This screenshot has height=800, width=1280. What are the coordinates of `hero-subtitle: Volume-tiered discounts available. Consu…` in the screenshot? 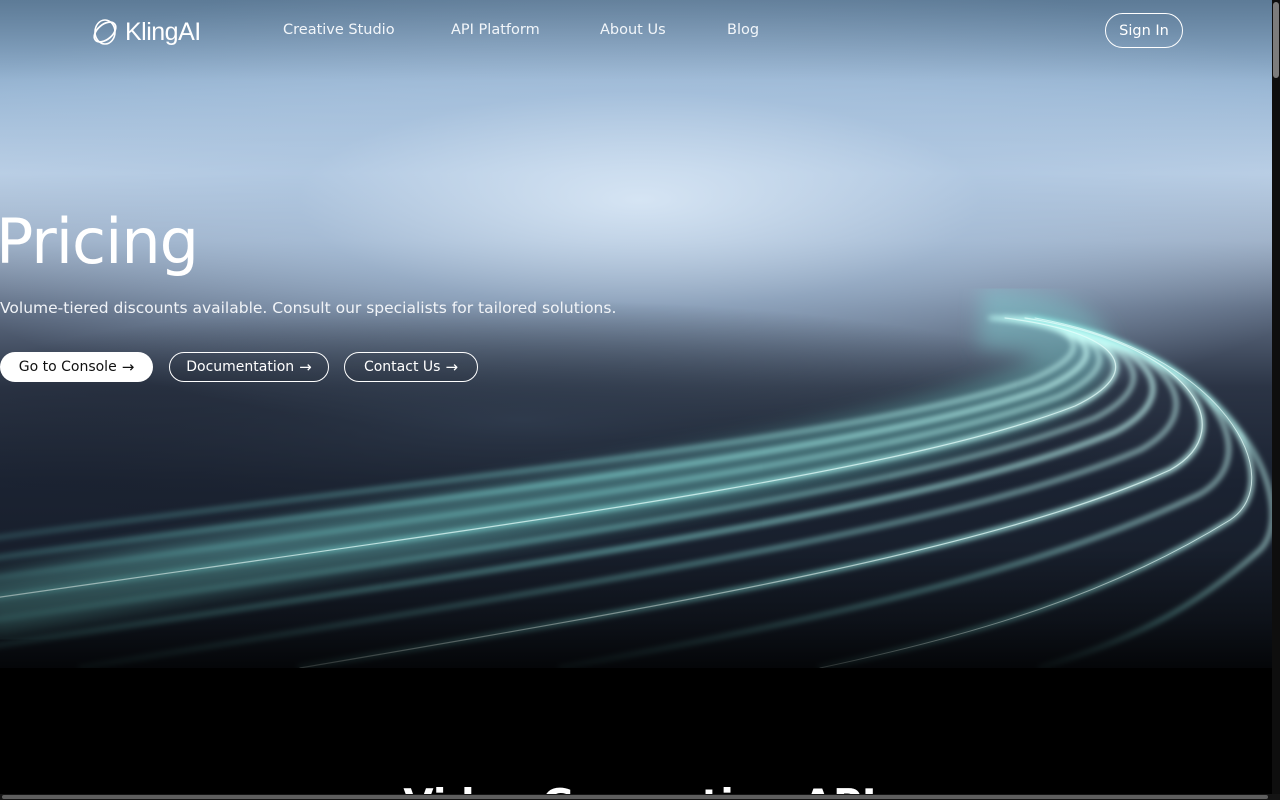 It's located at (308, 308).